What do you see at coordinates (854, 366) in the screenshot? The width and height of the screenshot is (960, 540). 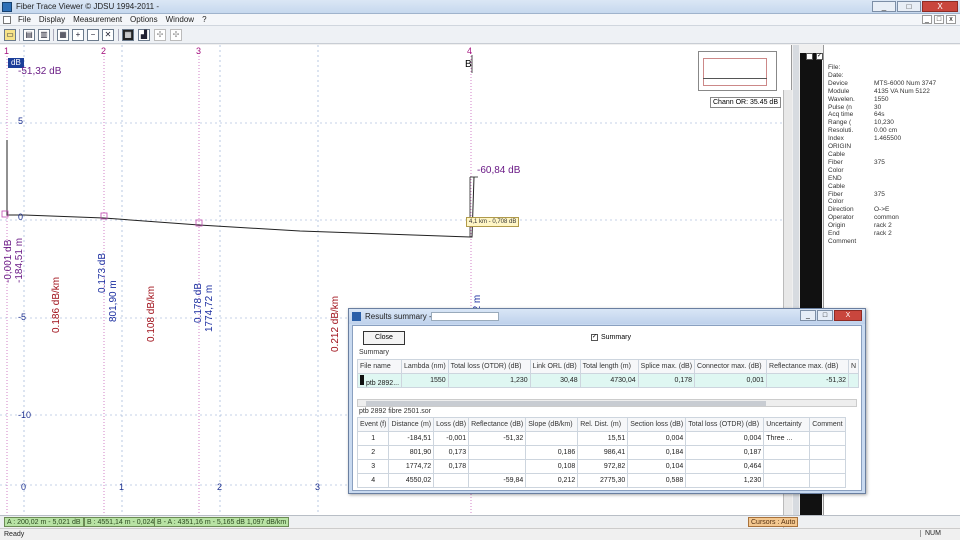 I see `summary-column-header: N` at bounding box center [854, 366].